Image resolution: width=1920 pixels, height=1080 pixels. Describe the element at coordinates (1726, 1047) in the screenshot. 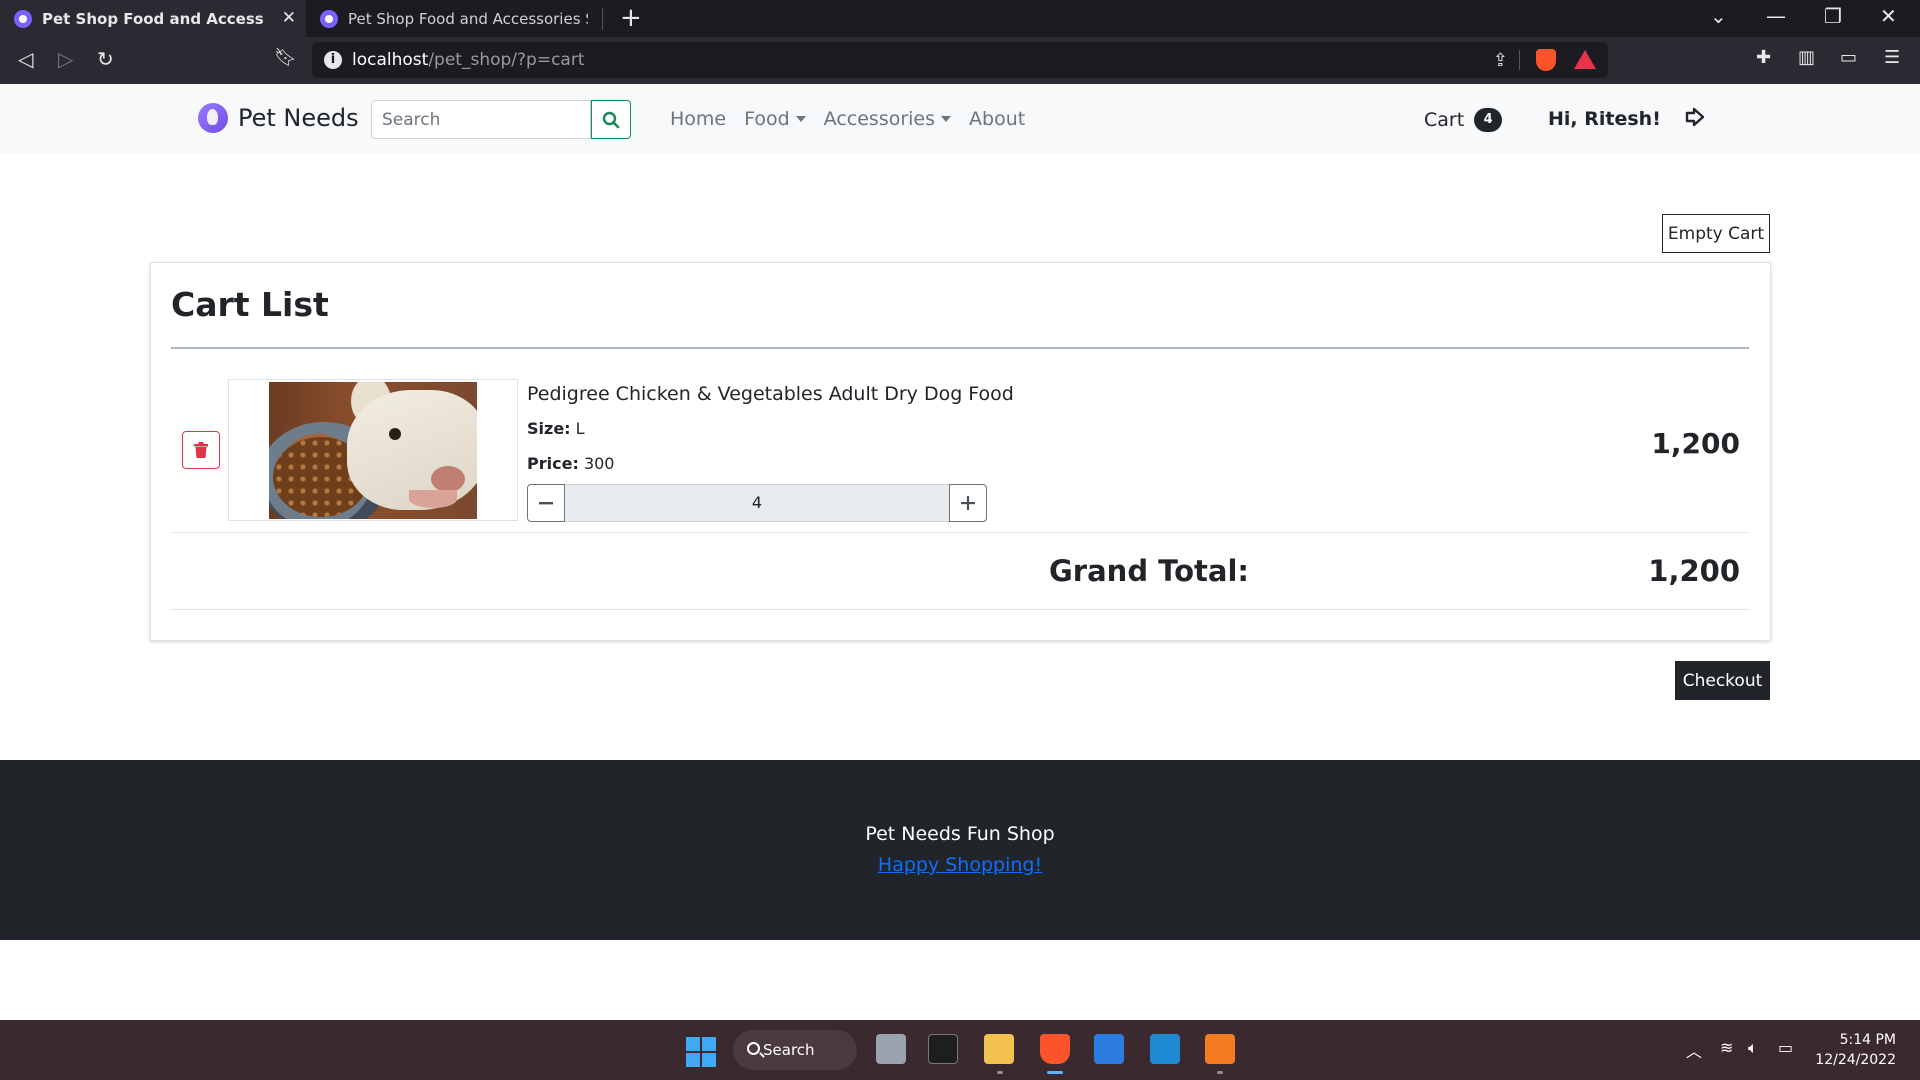

I see `wifi-icon: ≋` at that location.